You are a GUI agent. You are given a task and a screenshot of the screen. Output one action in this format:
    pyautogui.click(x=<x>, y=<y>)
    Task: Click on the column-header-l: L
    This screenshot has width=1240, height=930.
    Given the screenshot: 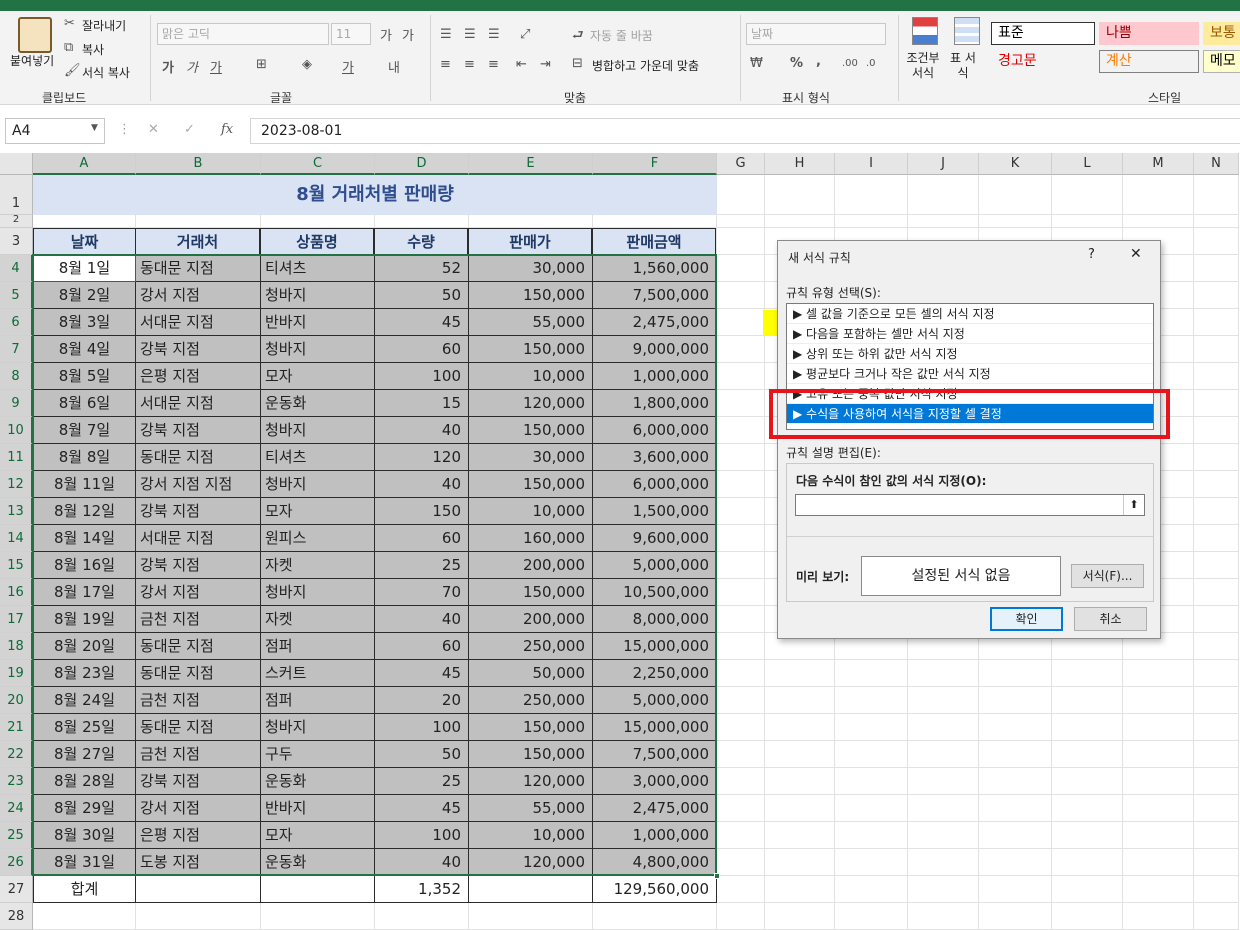 What is the action you would take?
    pyautogui.click(x=1087, y=164)
    